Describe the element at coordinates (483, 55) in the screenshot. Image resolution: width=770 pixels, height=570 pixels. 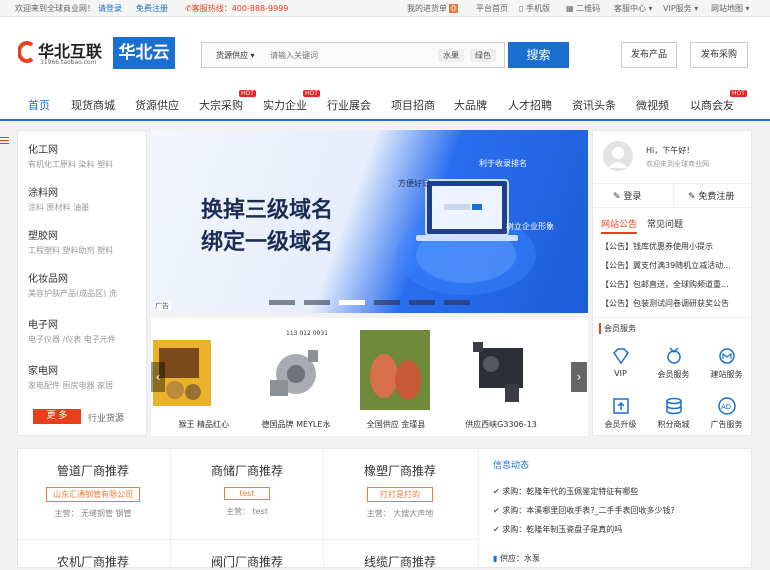
I see `hot-tag-2: 绿色` at that location.